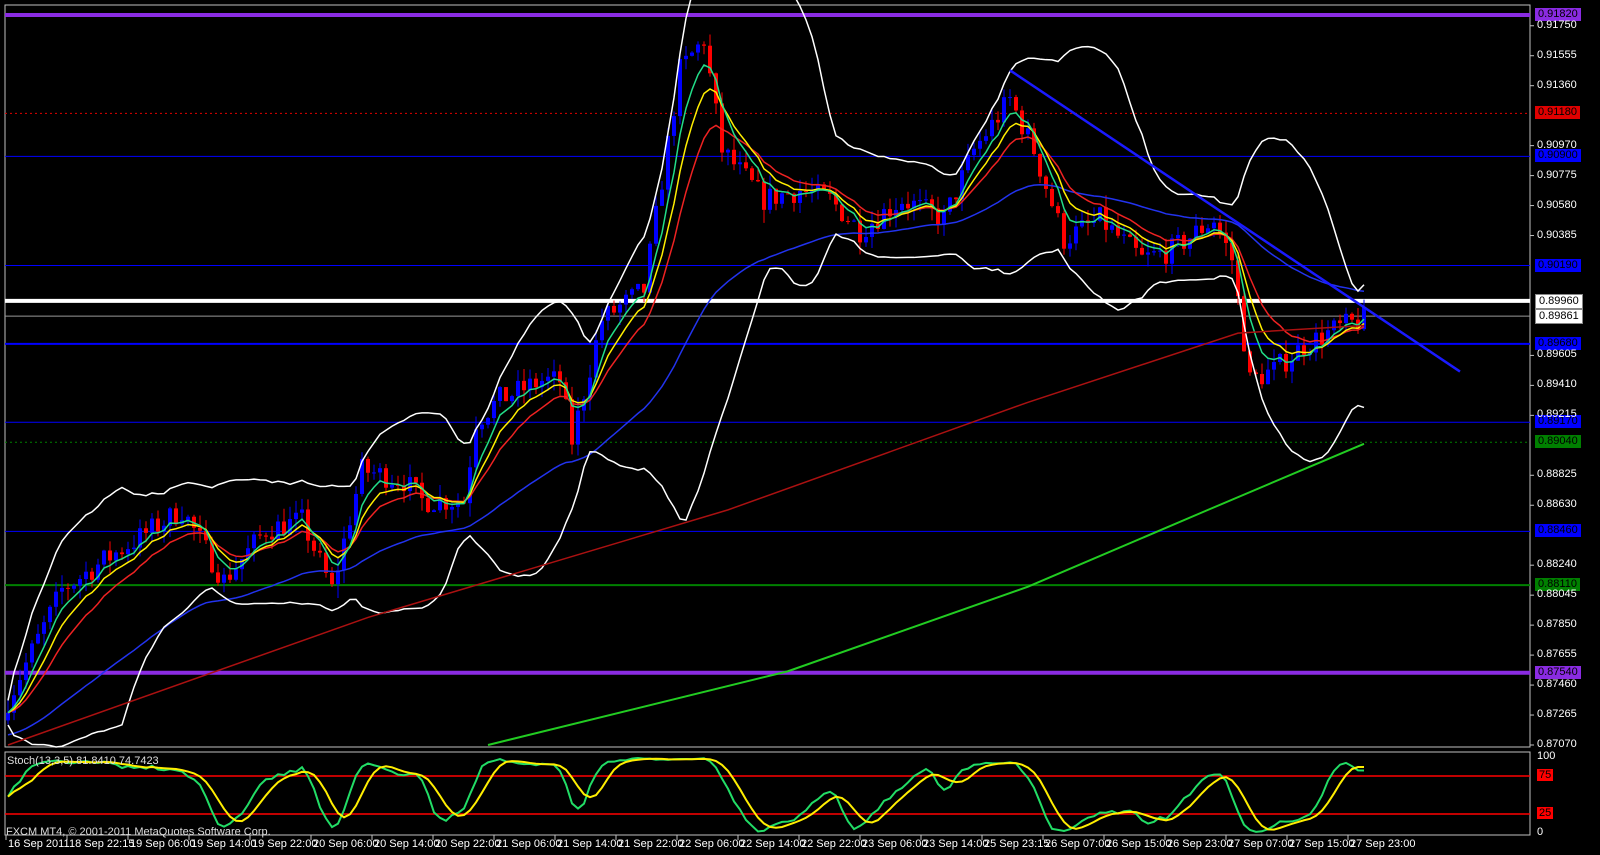 The image size is (1600, 855). What do you see at coordinates (1545, 813) in the screenshot?
I see `stoch-level-label: 25` at bounding box center [1545, 813].